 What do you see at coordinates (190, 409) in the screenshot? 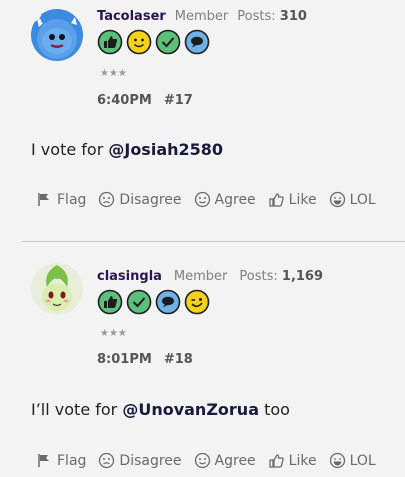
I see `user-mention: @UnovanZorua` at bounding box center [190, 409].